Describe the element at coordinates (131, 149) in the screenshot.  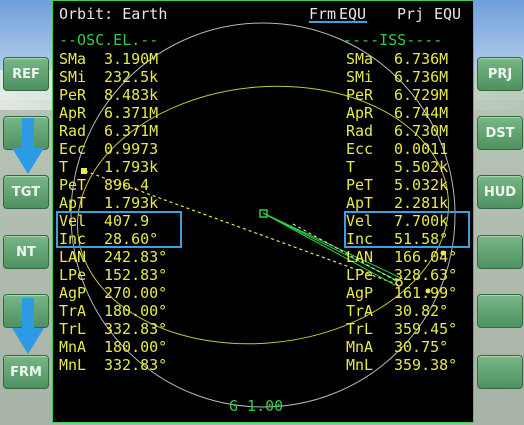
I see `left-row-value: 0.9973` at that location.